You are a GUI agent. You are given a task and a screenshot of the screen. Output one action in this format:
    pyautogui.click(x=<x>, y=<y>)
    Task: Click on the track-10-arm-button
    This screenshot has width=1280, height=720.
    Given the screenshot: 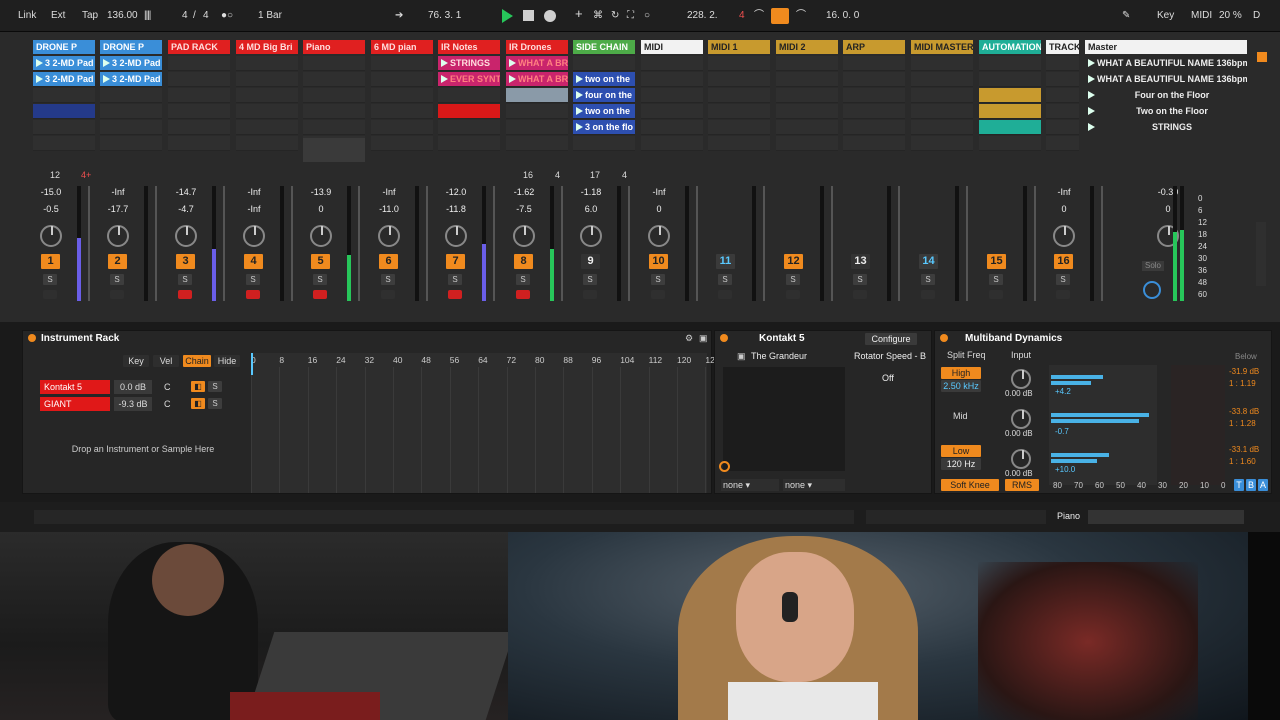 What is the action you would take?
    pyautogui.click(x=658, y=294)
    